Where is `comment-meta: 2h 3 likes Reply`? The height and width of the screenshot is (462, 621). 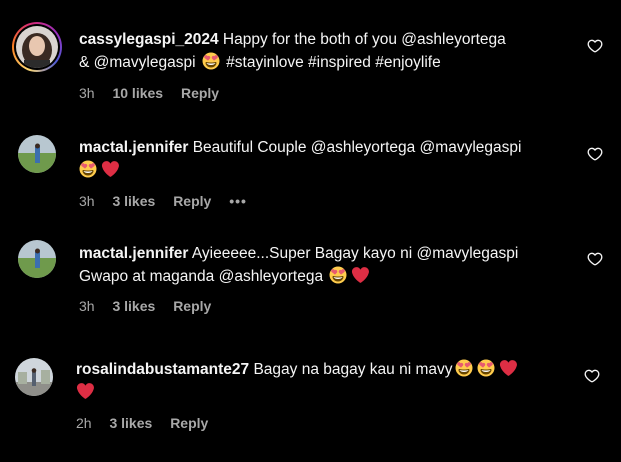 comment-meta: 2h 3 likes Reply is located at coordinates (149, 423).